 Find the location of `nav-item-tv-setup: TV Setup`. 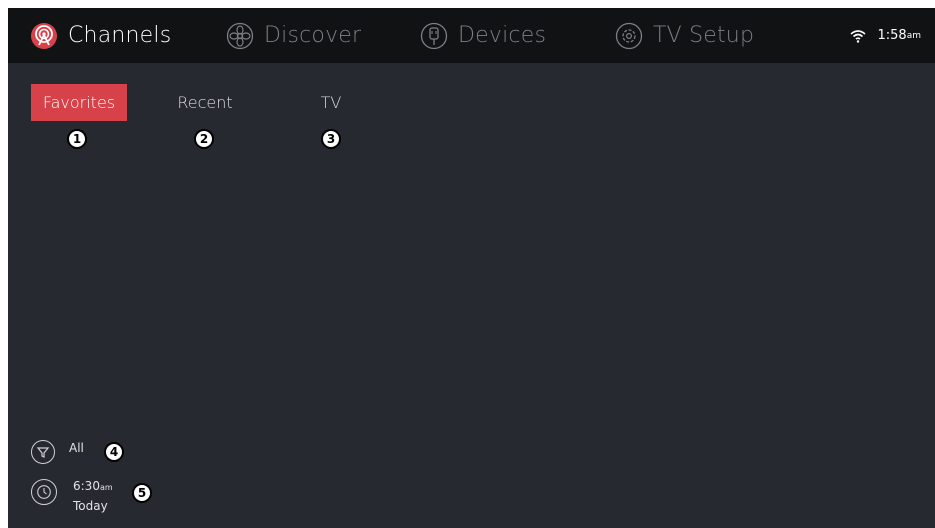

nav-item-tv-setup: TV Setup is located at coordinates (684, 35).